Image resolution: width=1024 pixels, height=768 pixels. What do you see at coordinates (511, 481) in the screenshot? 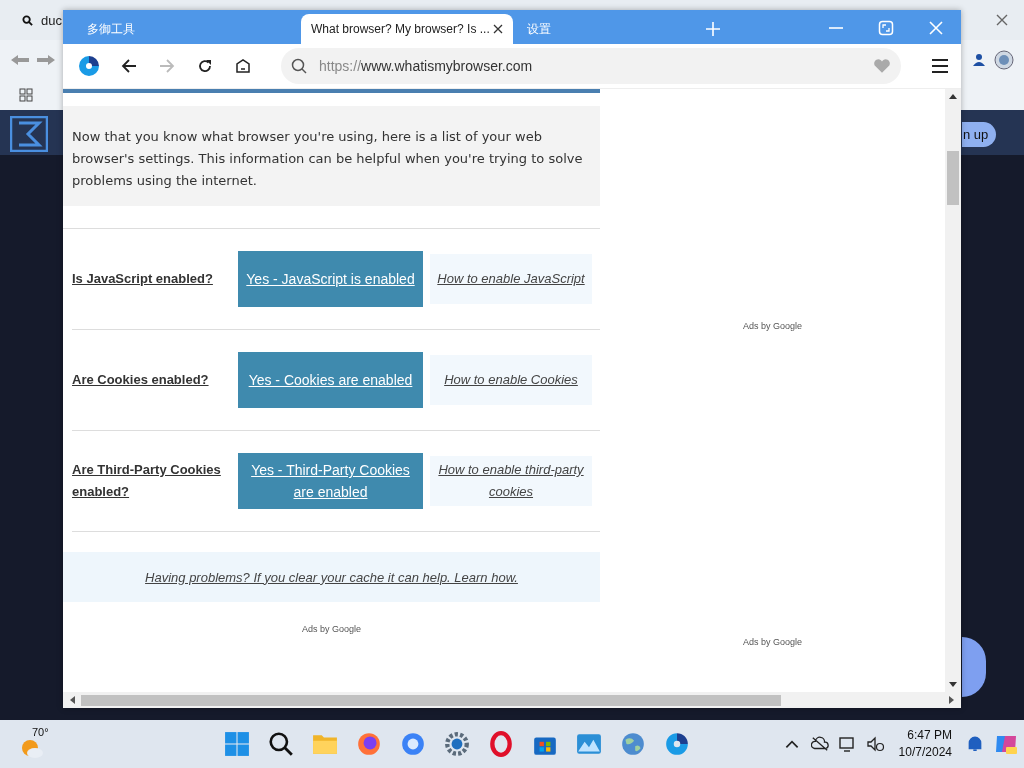
I see `help-link: How to enable third-party cookies` at bounding box center [511, 481].